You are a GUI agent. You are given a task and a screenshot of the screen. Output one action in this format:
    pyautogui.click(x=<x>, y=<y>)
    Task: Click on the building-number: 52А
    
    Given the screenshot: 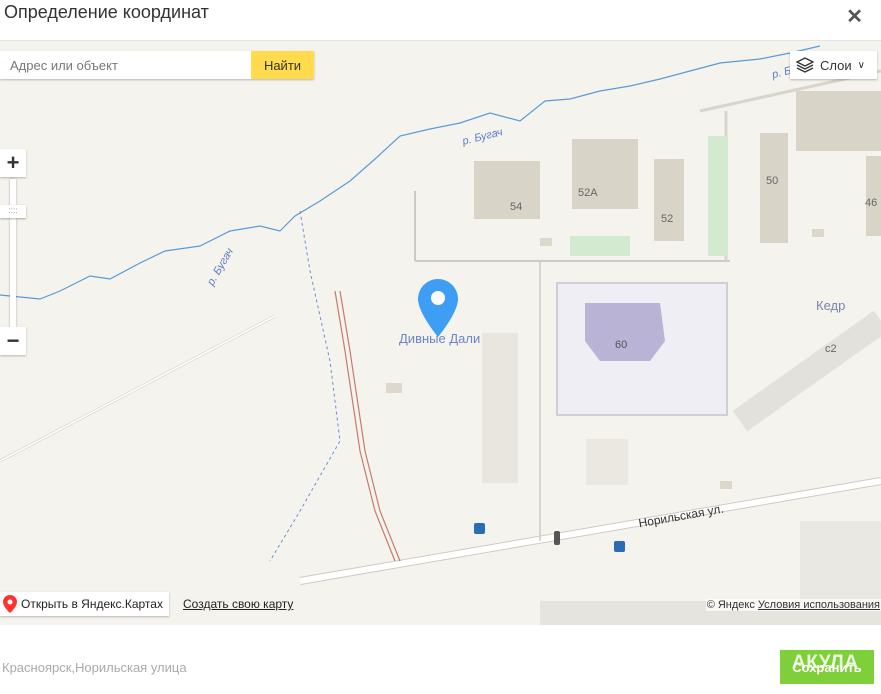 What is the action you would take?
    pyautogui.click(x=588, y=193)
    